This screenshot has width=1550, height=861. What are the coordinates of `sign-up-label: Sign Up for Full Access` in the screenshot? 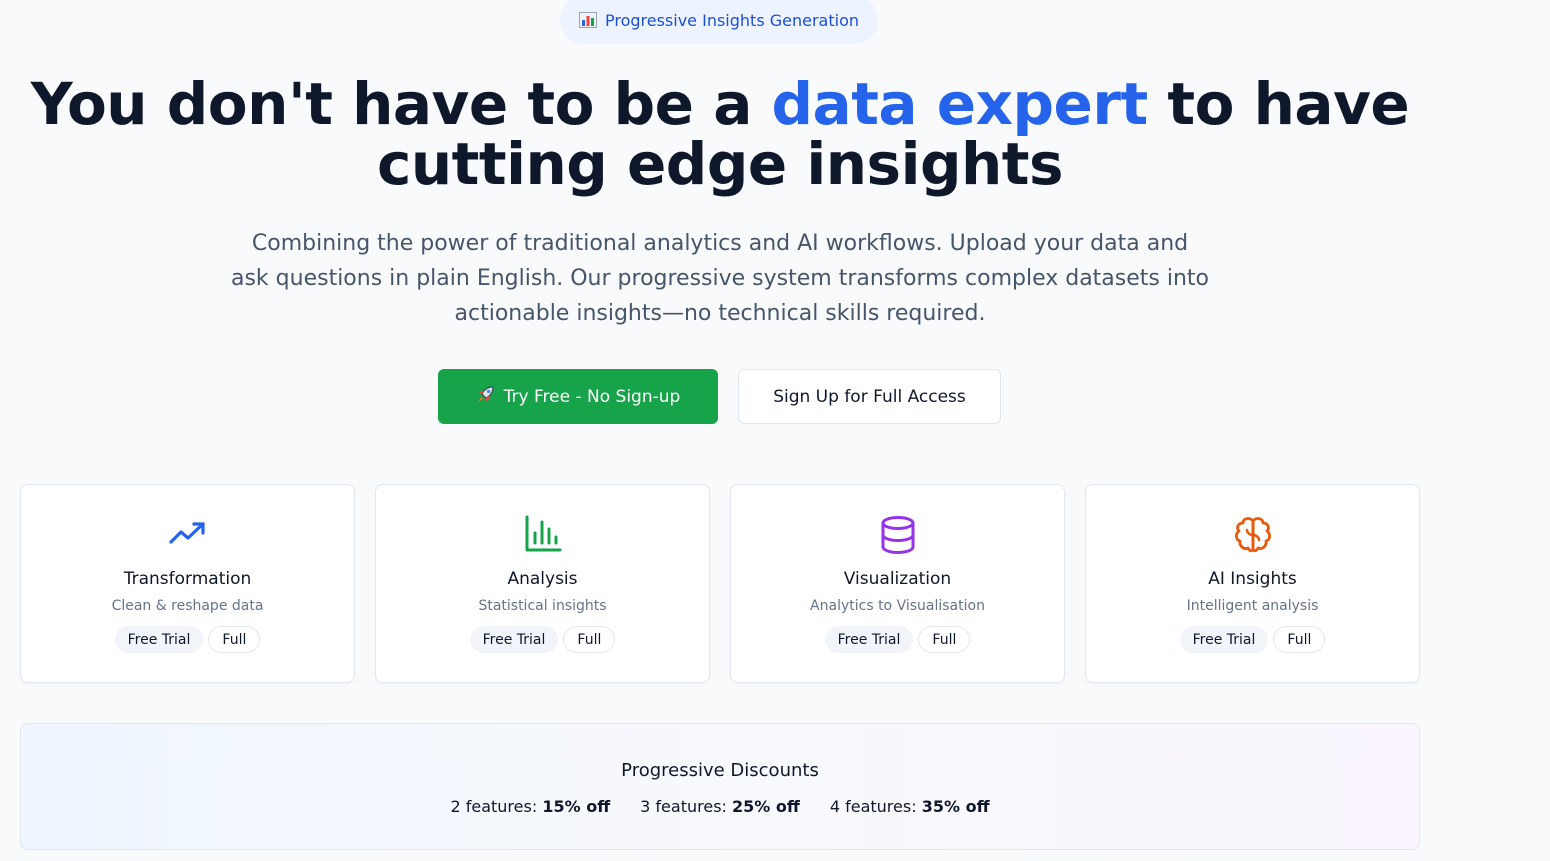 It's located at (869, 396).